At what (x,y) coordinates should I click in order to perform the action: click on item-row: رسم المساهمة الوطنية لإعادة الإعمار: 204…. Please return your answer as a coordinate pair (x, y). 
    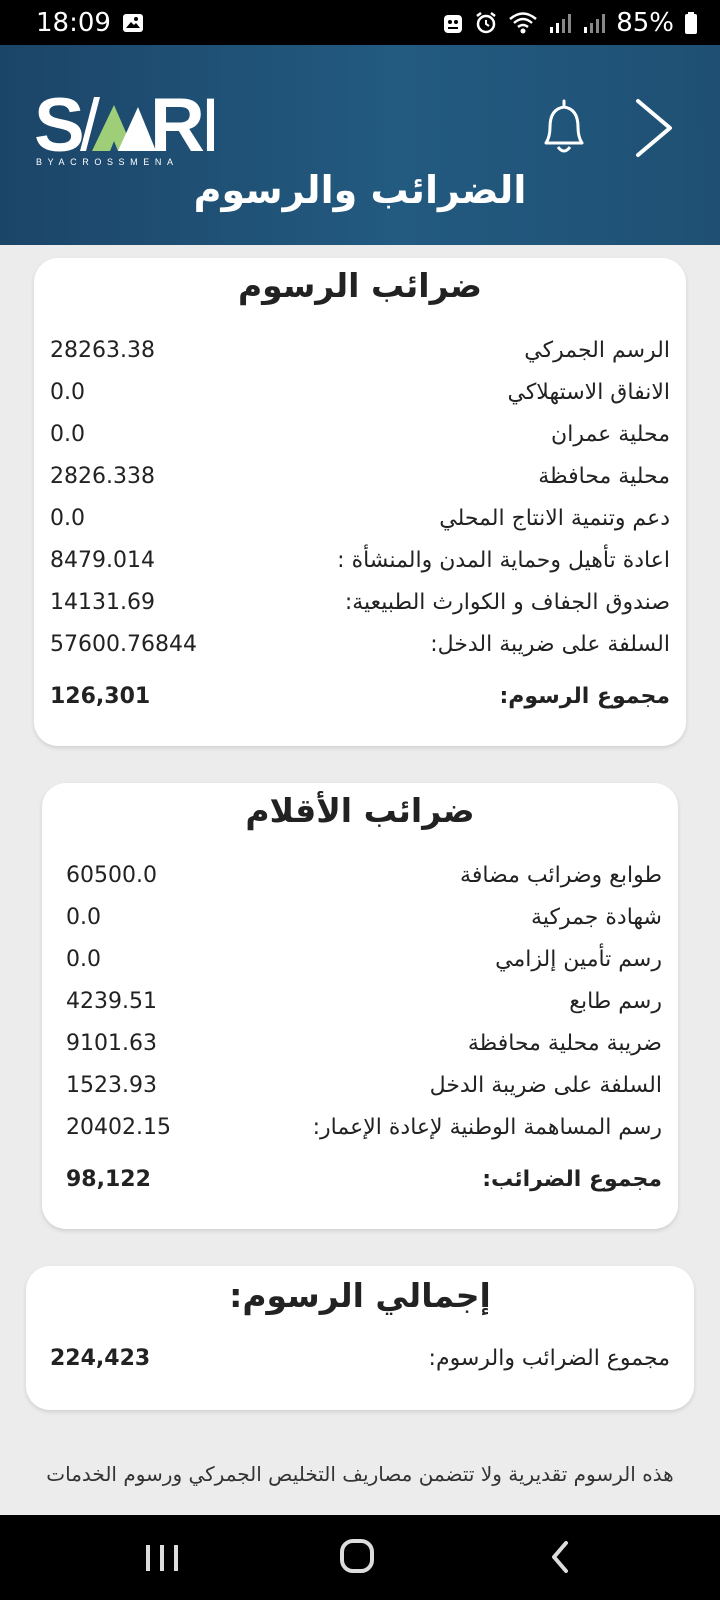
    Looking at the image, I should click on (360, 1135).